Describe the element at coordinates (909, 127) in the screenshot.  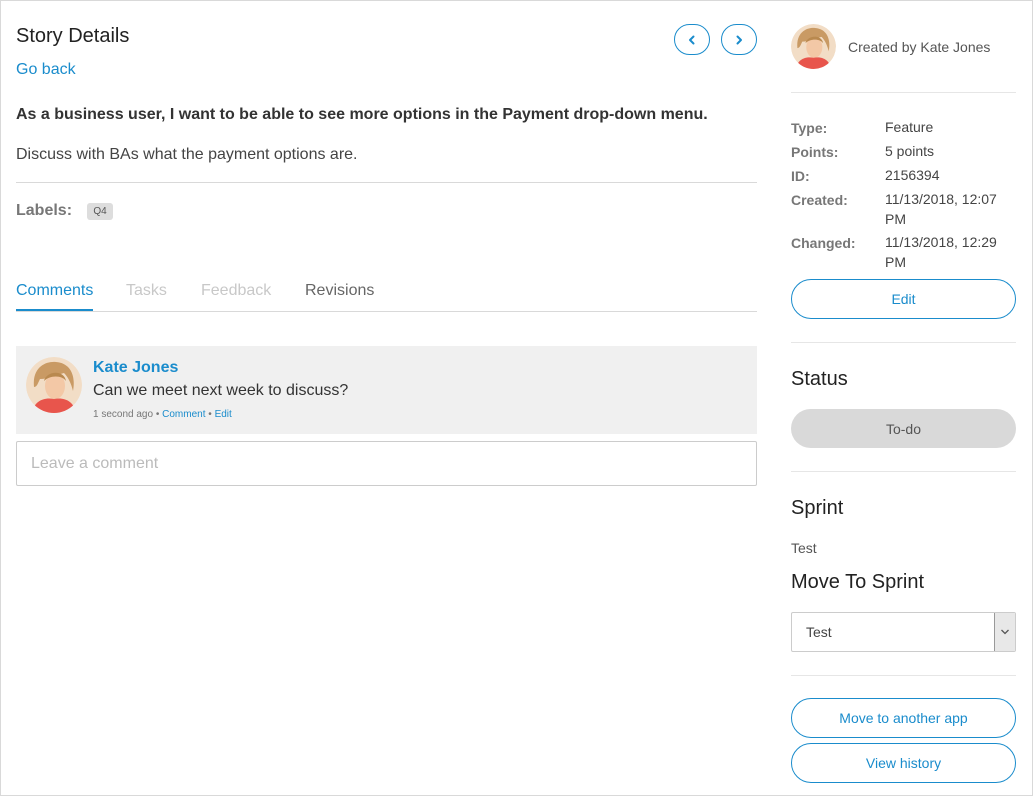
I see `meta-type-value: Feature` at that location.